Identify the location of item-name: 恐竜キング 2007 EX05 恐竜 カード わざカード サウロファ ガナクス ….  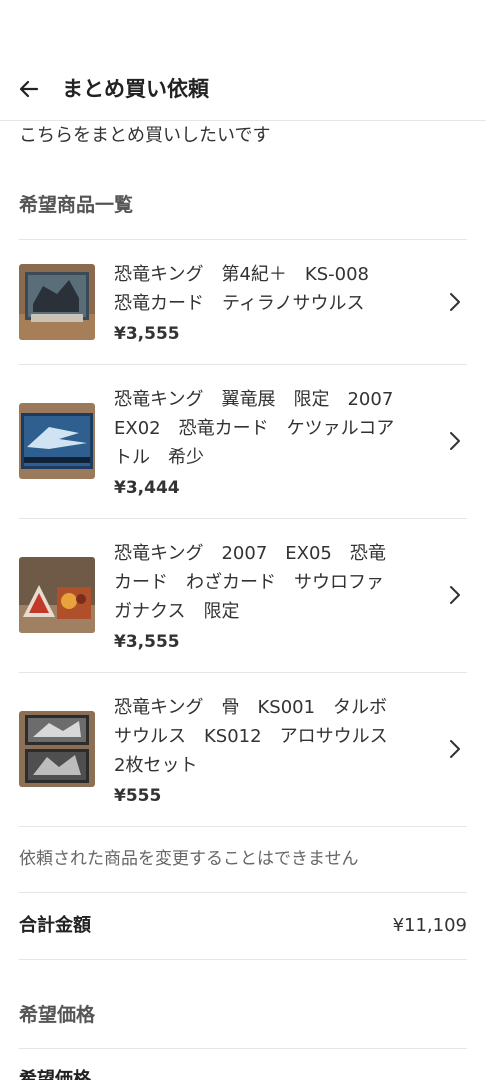
(274, 582).